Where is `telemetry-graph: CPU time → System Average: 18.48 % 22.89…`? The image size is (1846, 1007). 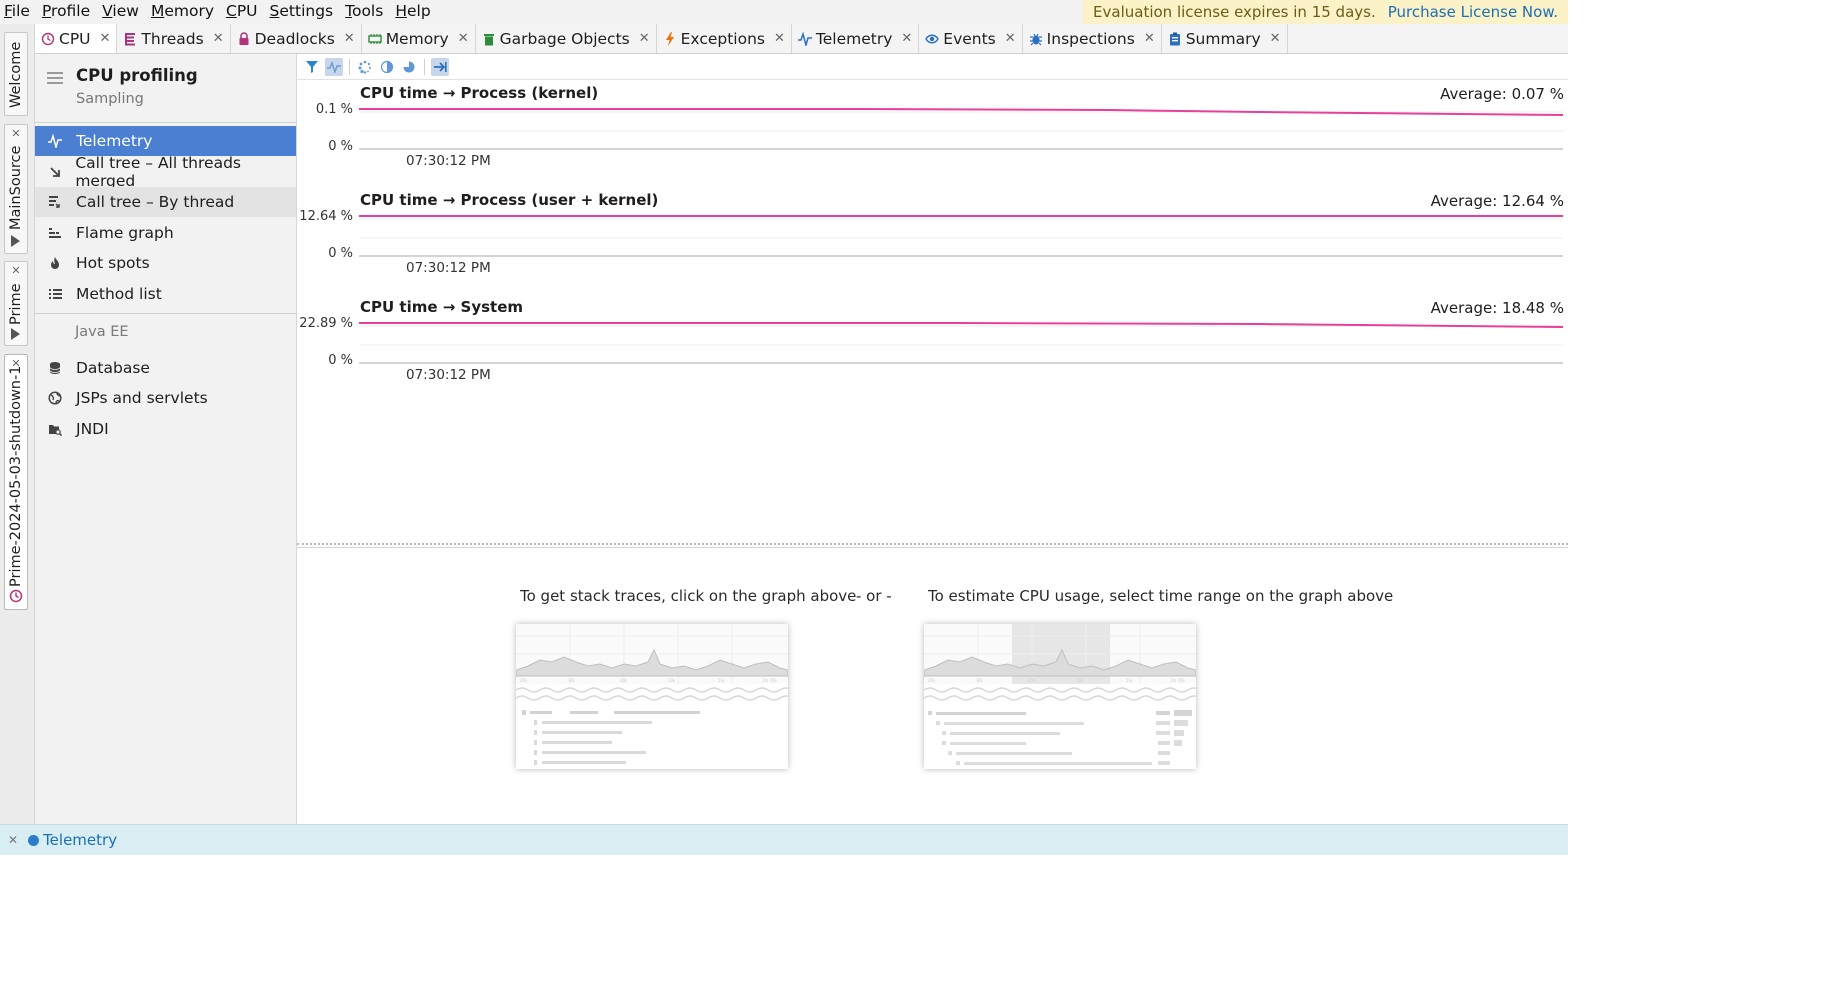 telemetry-graph: CPU time → System Average: 18.48 % 22.89… is located at coordinates (932, 347).